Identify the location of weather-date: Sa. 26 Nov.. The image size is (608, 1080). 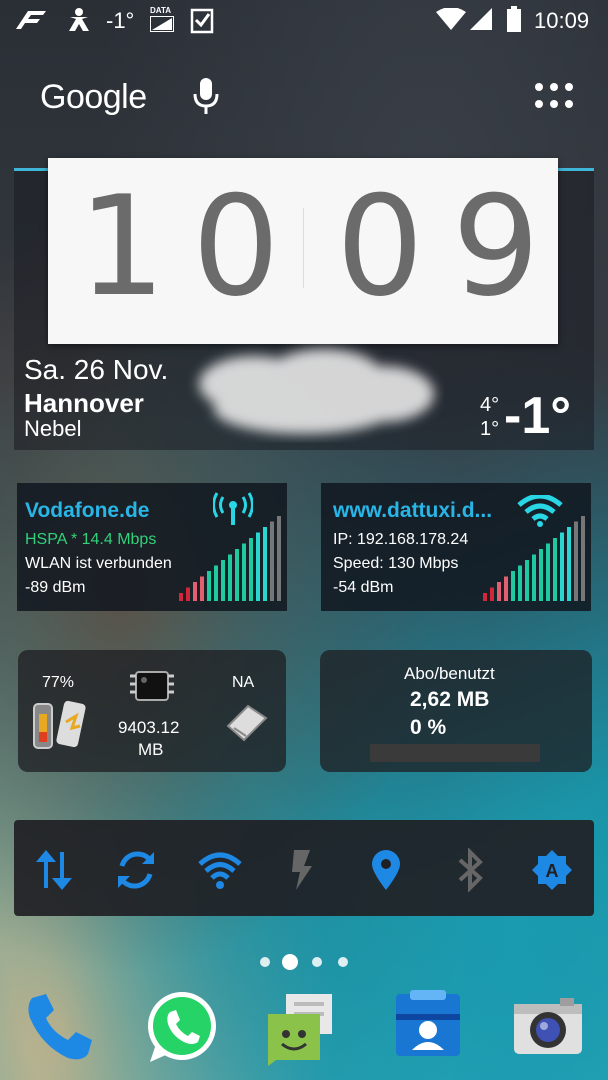
(96, 369).